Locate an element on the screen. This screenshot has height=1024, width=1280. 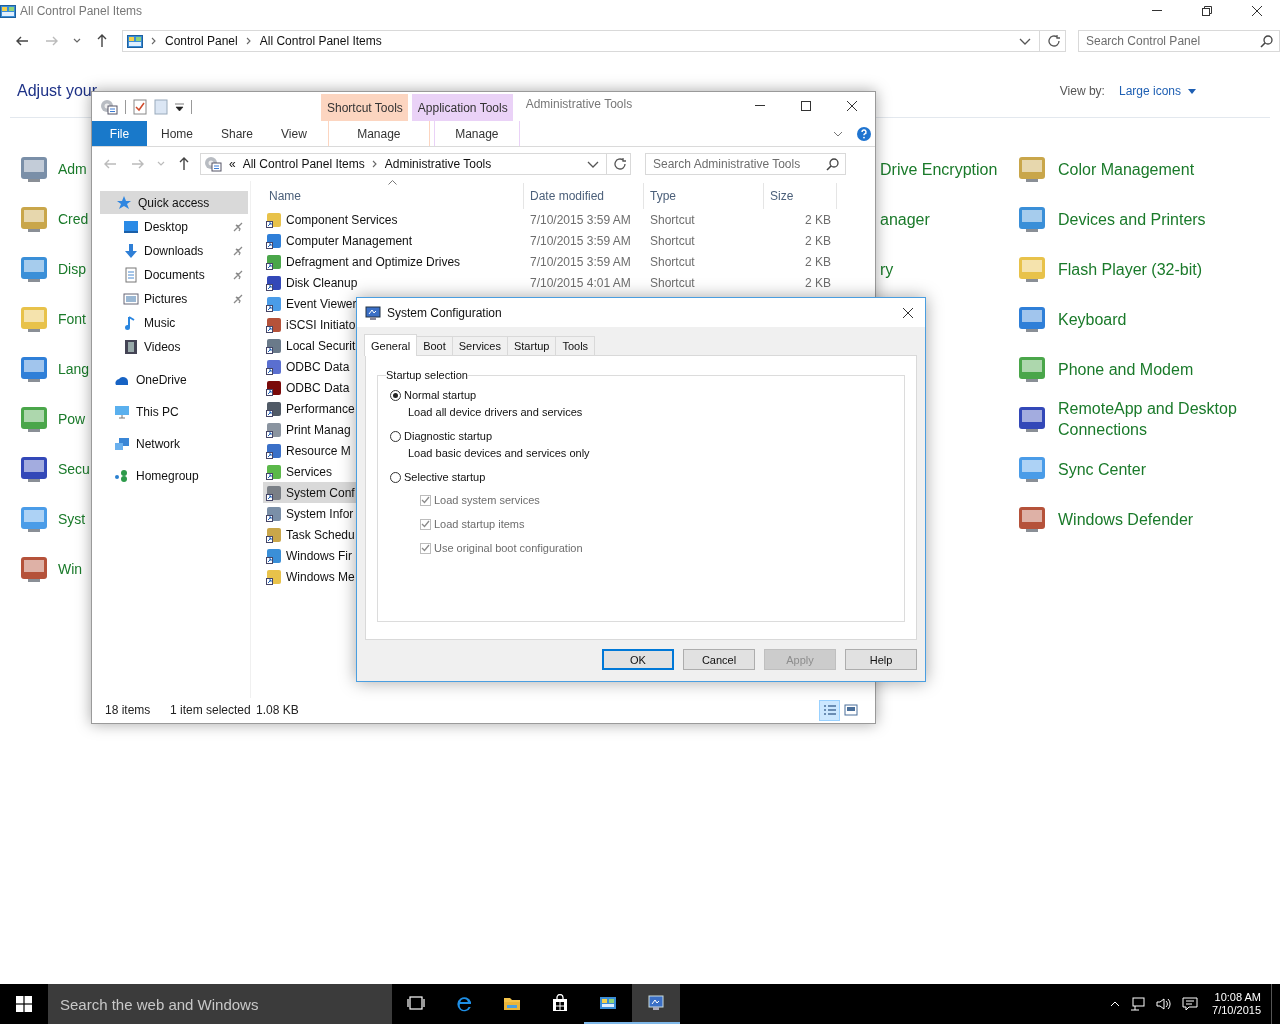
file-name: Event Viewer is located at coordinates (321, 303).